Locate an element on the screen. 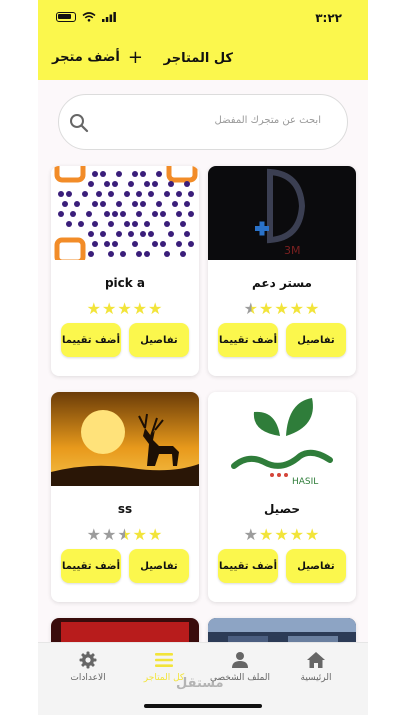 This screenshot has width=405, height=715. menu-icon is located at coordinates (164, 660).